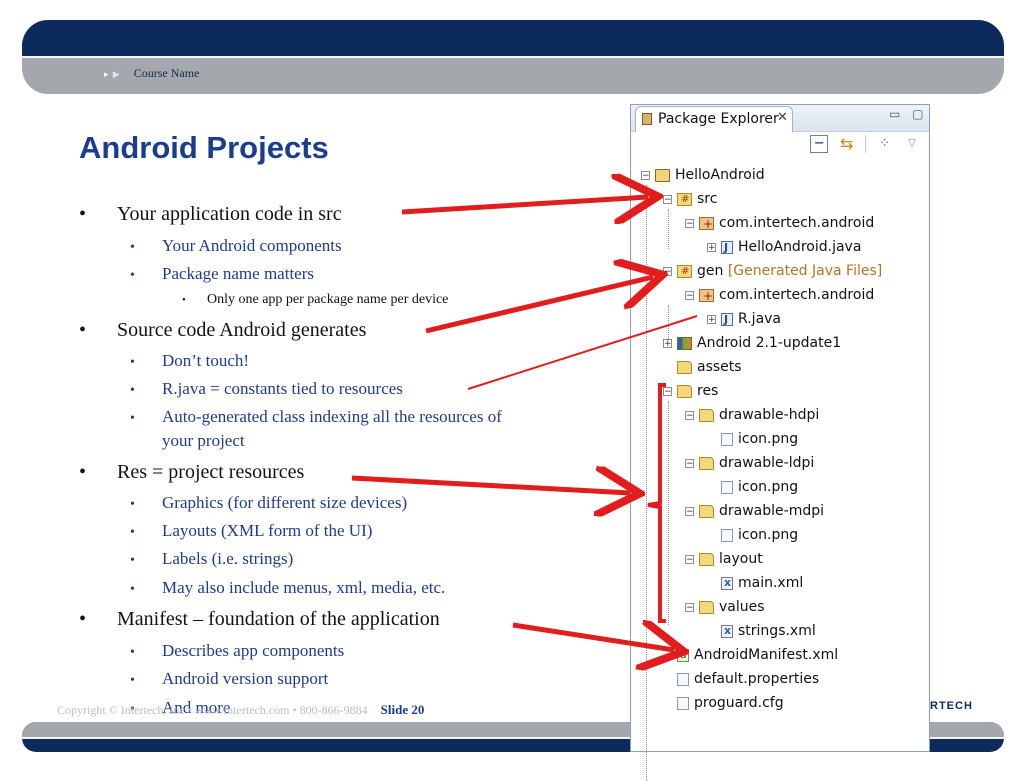 This screenshot has height=781, width=1024. Describe the element at coordinates (253, 650) in the screenshot. I see `bullet-text: Describes app components` at that location.